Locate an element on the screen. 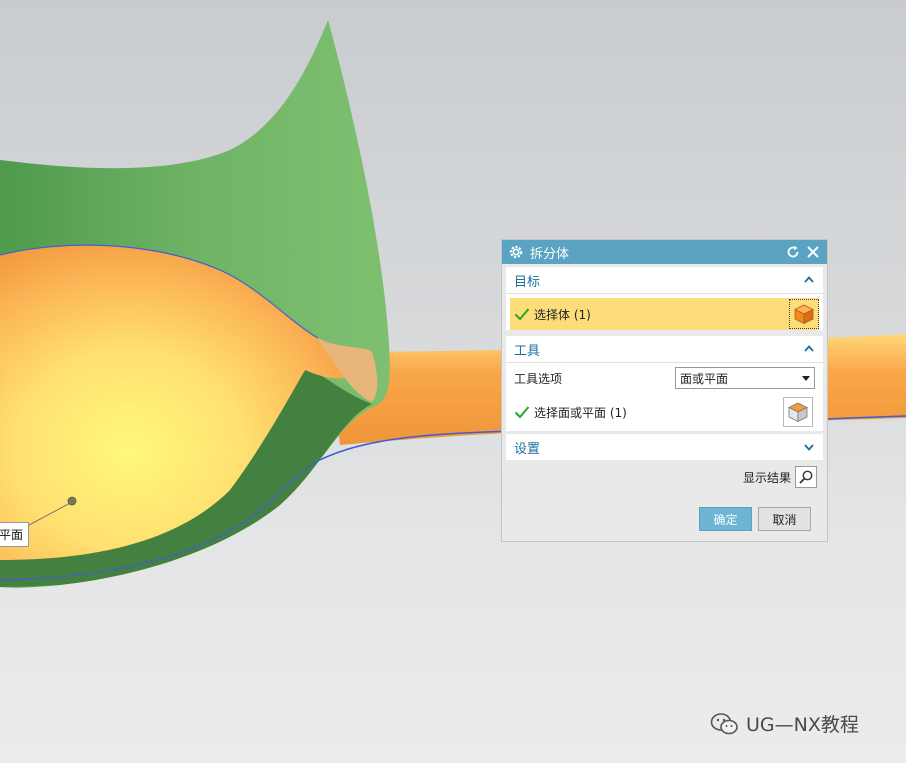 The width and height of the screenshot is (906, 763). target-section: 目标 选择体 (1) is located at coordinates (664, 298).